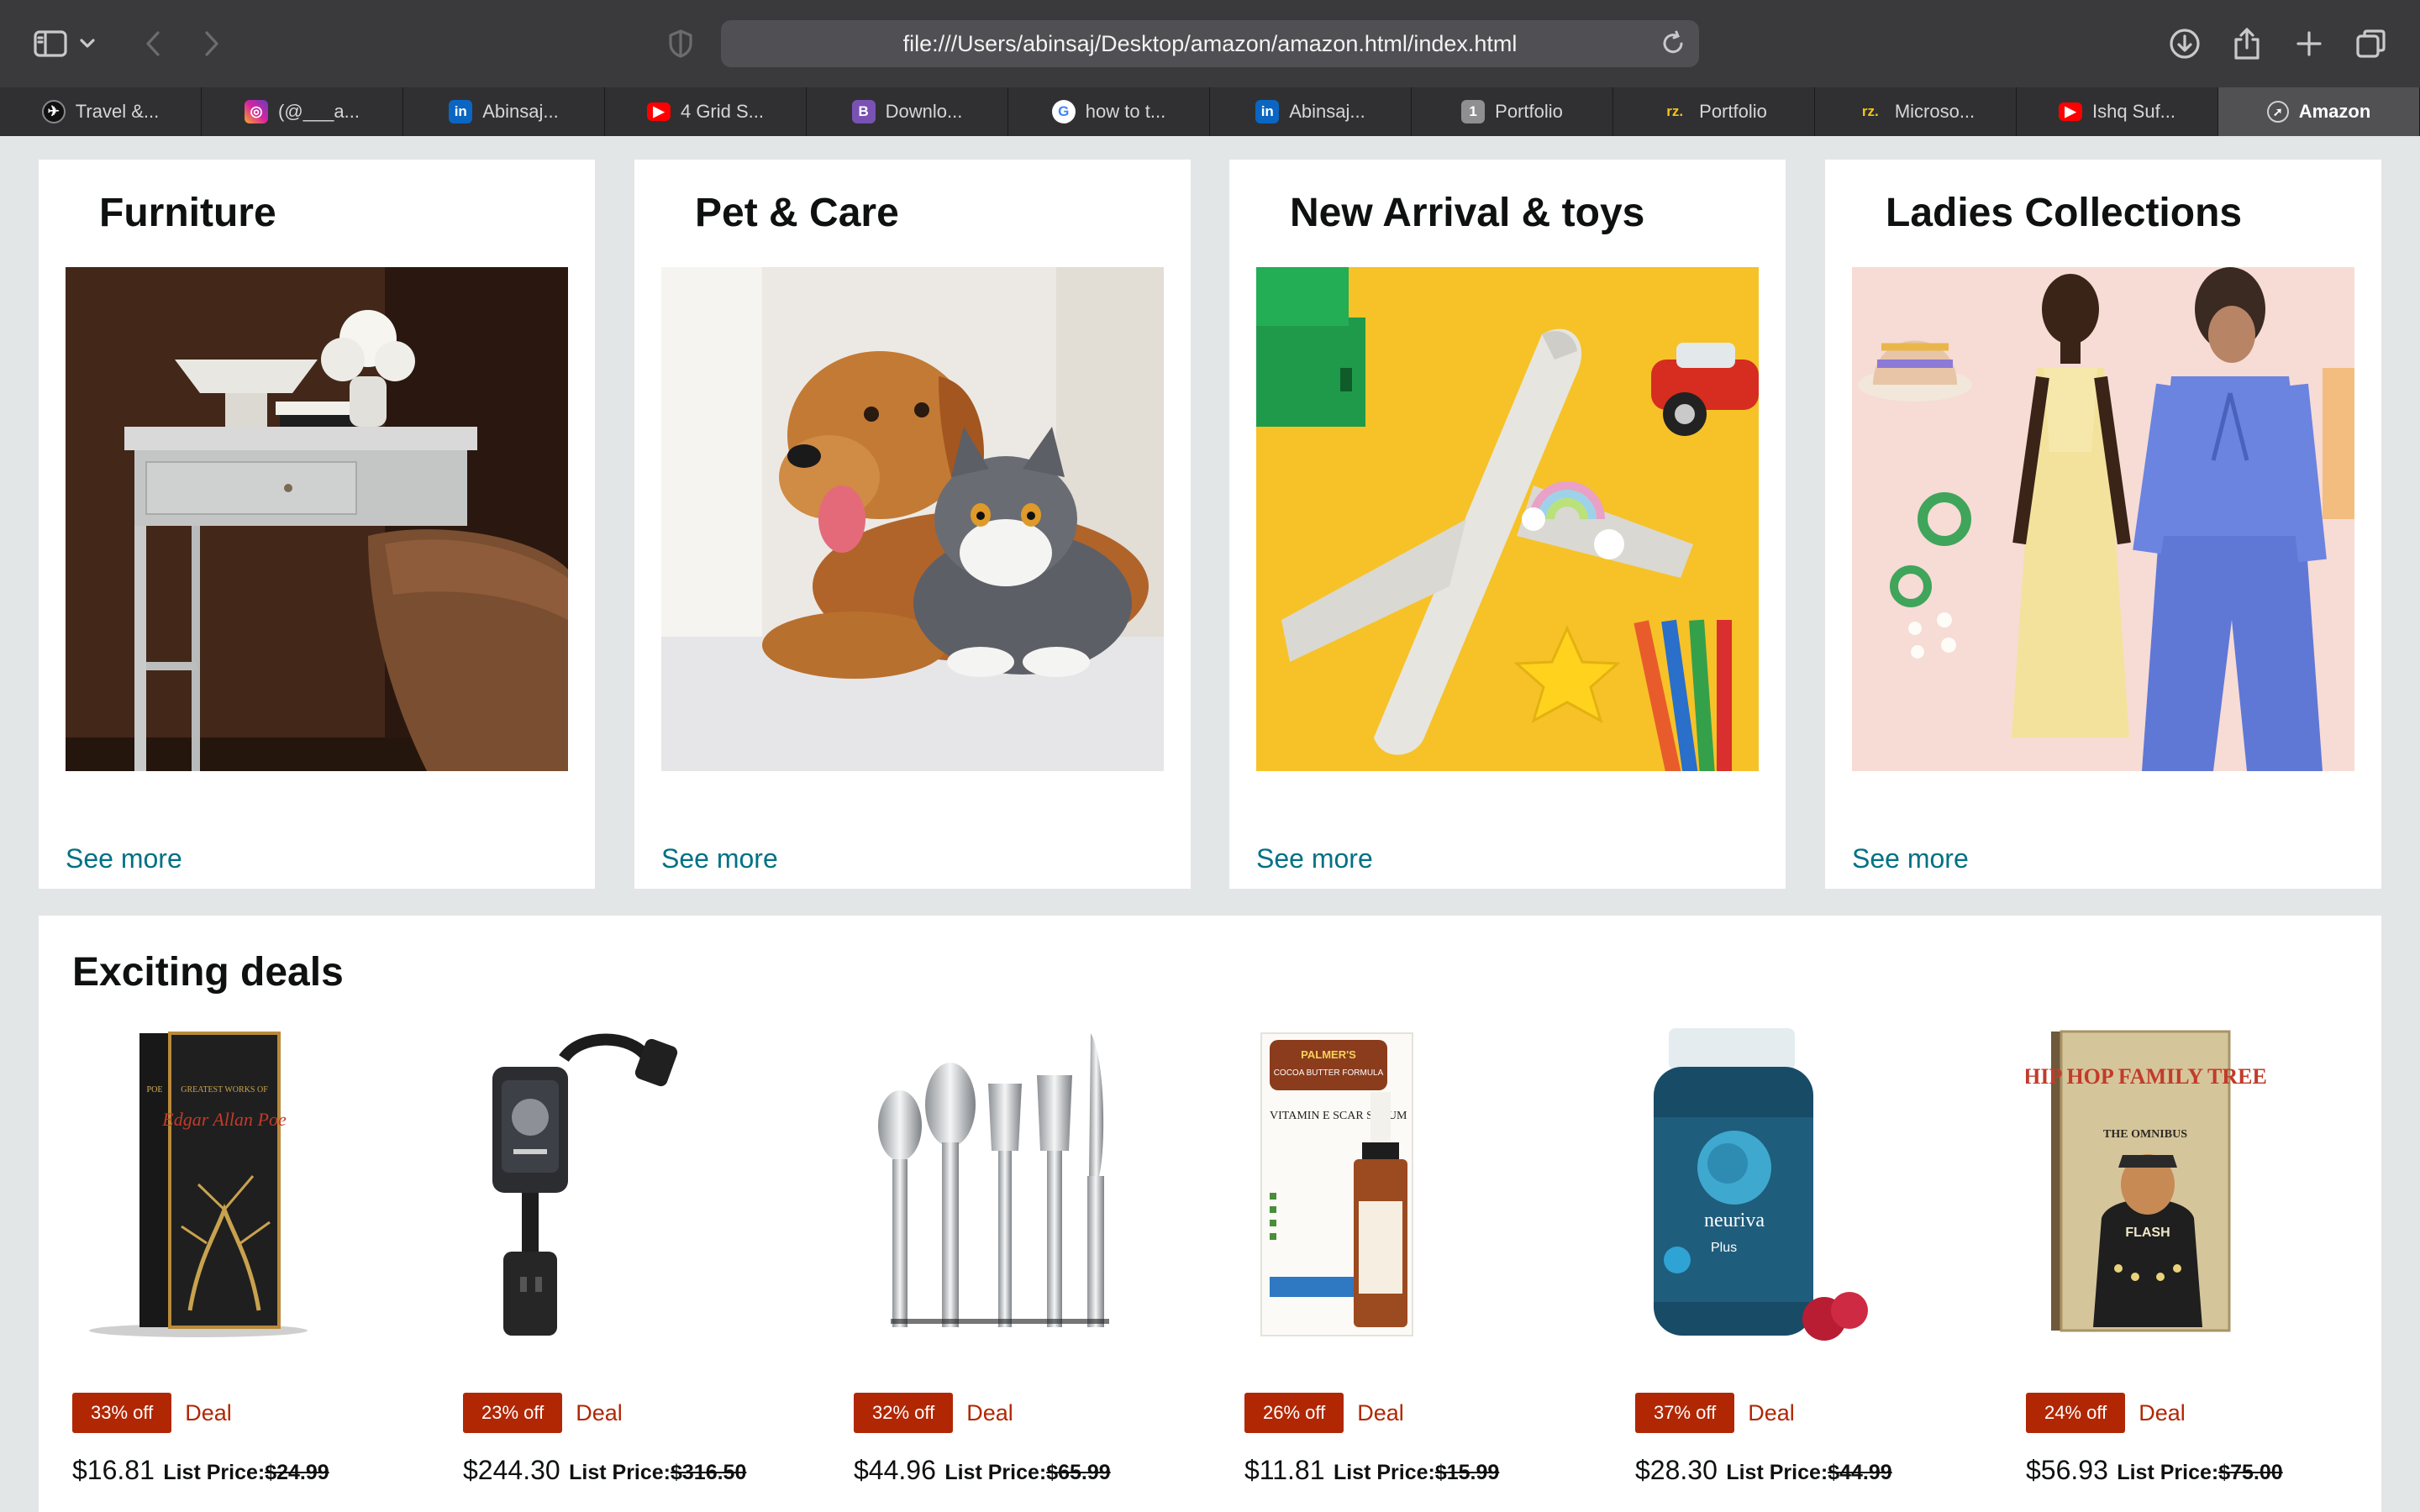  Describe the element at coordinates (122, 1413) in the screenshot. I see `discount-badge: 33% off` at that location.